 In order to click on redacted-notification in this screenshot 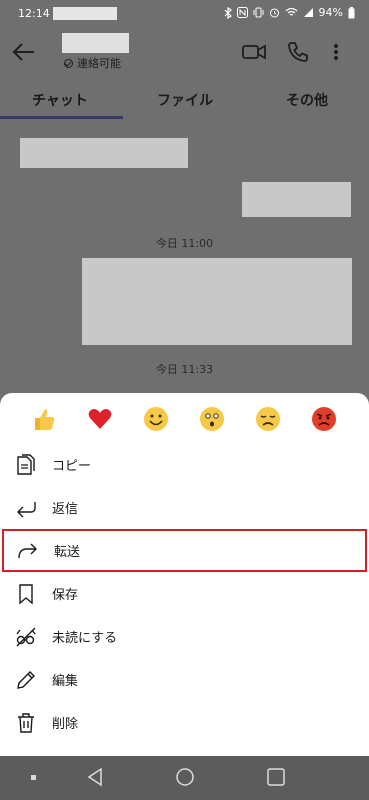, I will do `click(85, 13)`.